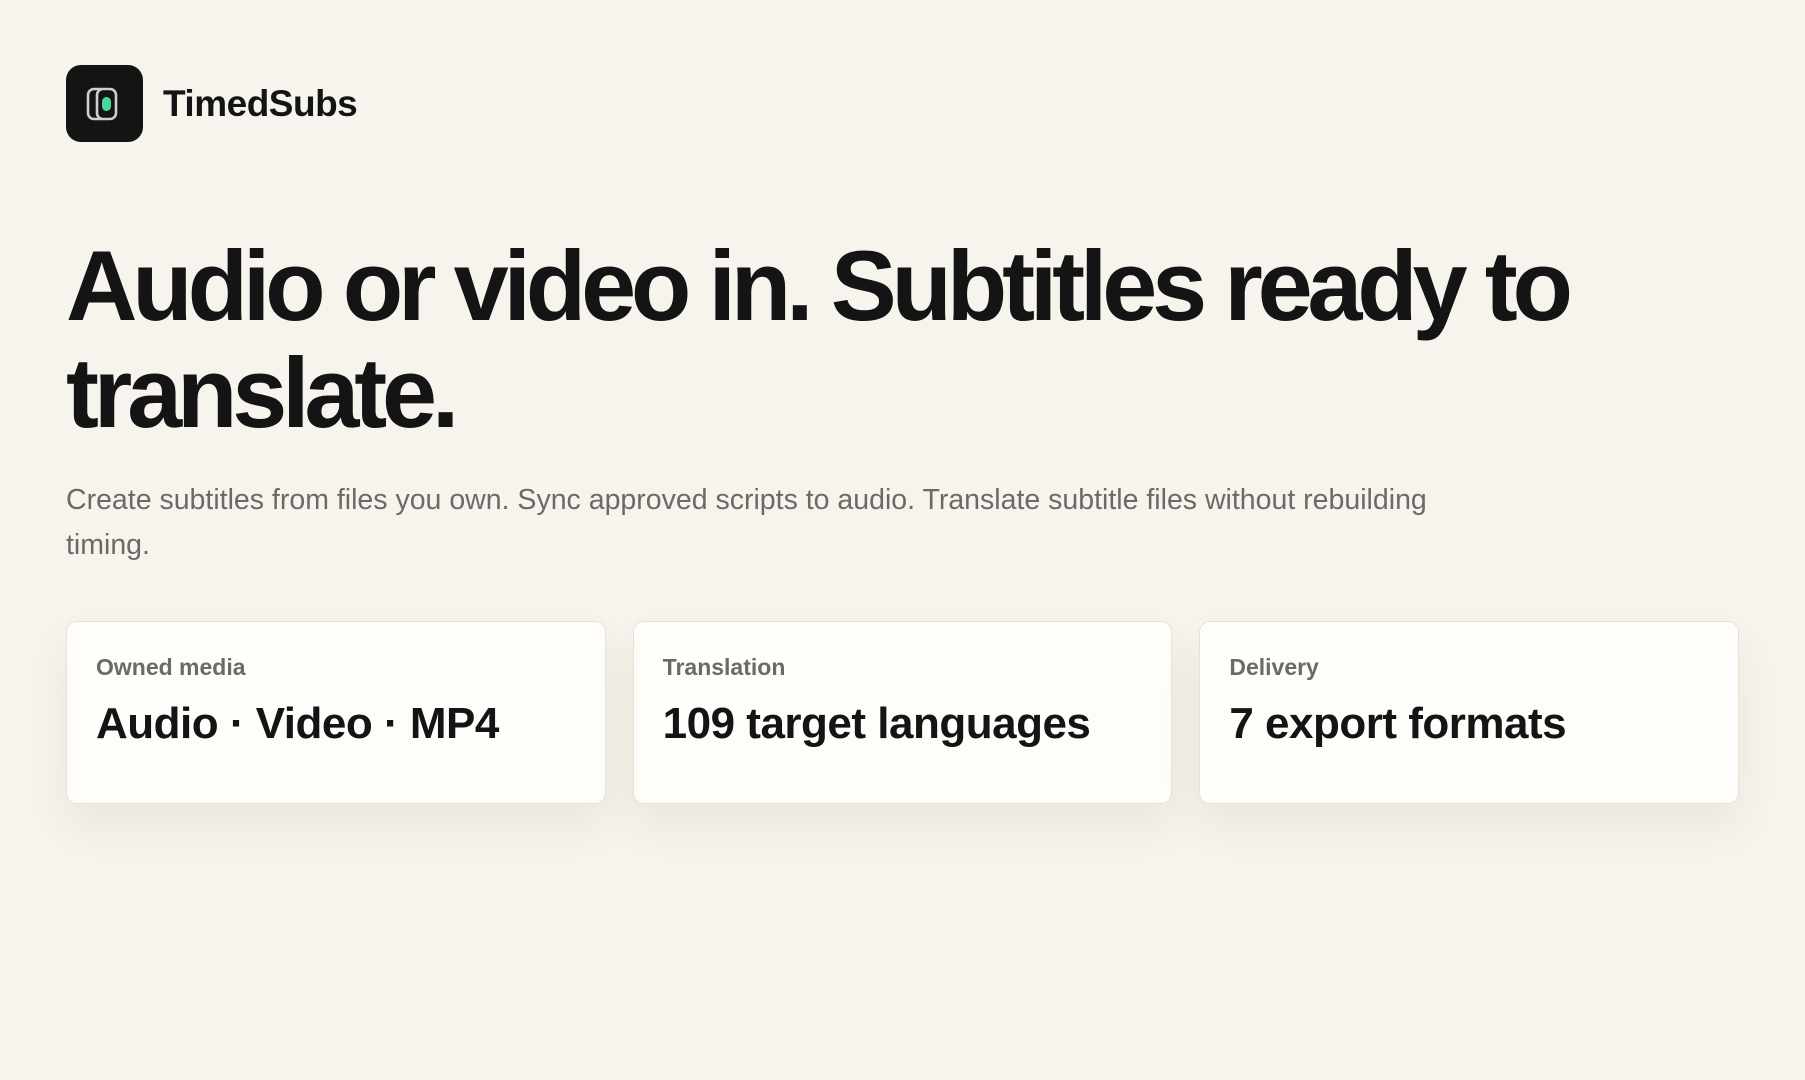 Image resolution: width=1805 pixels, height=1080 pixels. Describe the element at coordinates (1398, 723) in the screenshot. I see `feature-card-value: 7 export formats` at that location.